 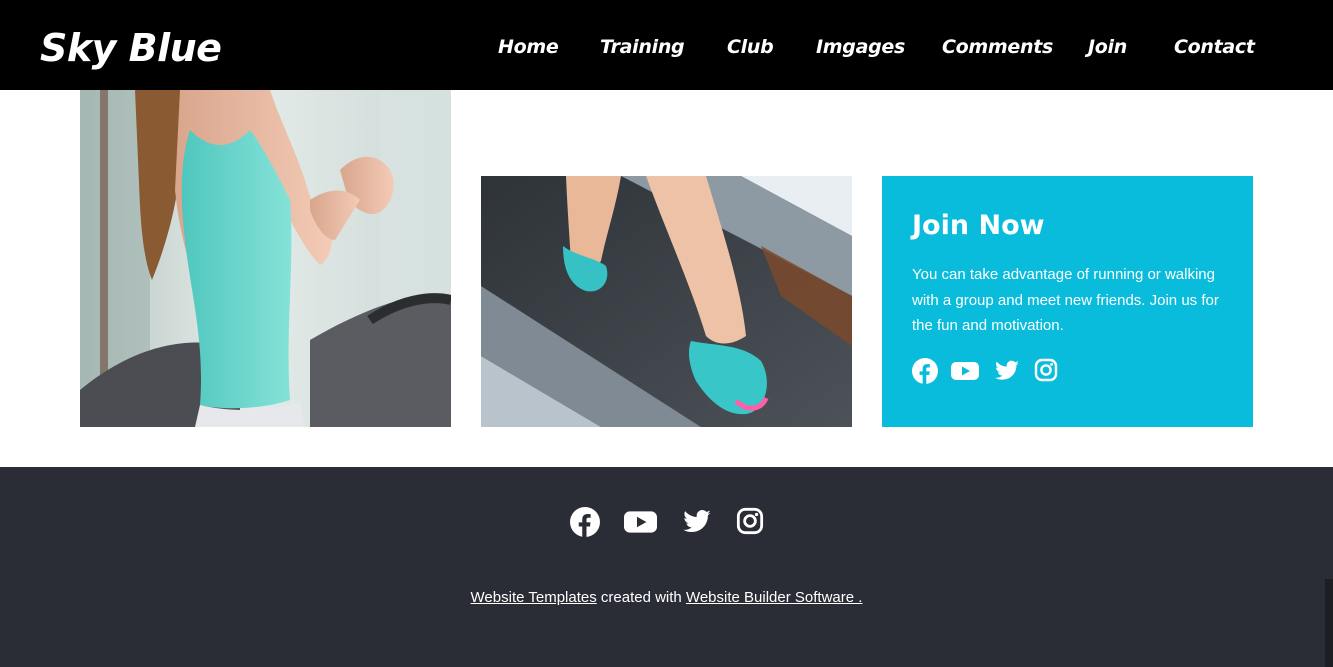 I want to click on treadmill-feet-photo, so click(x=666, y=301).